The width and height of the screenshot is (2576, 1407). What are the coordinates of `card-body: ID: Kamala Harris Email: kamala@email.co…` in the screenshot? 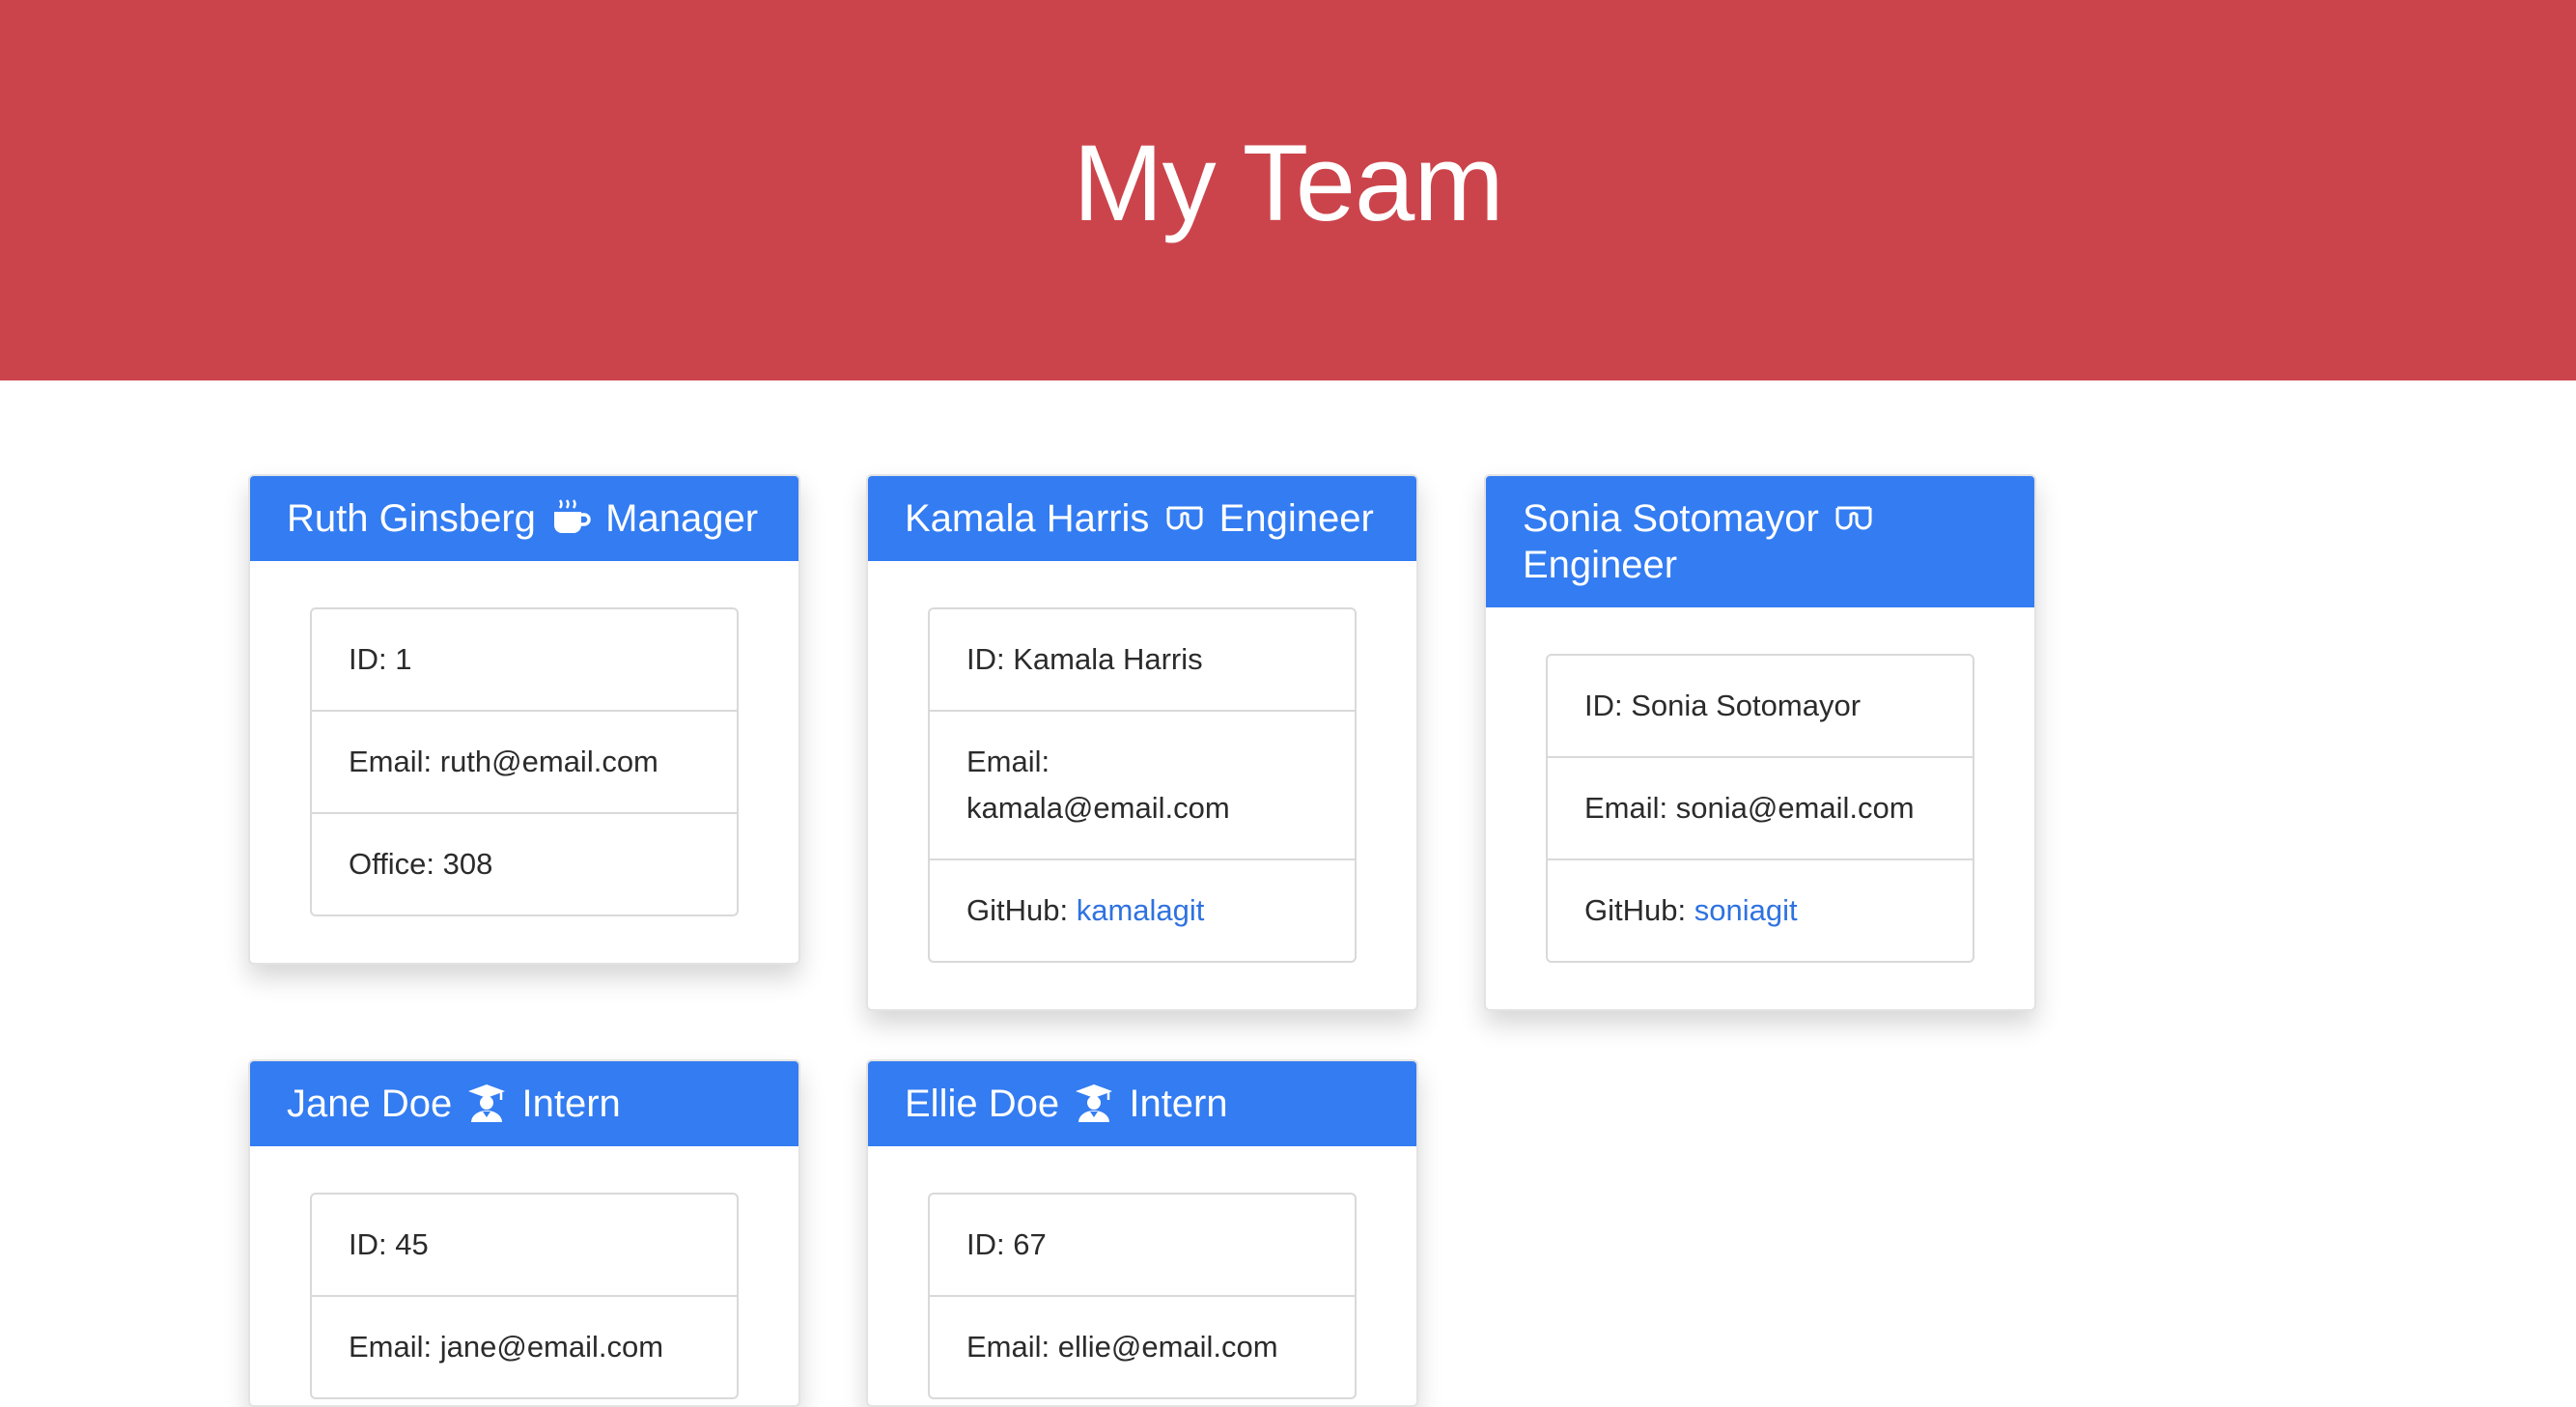 It's located at (1142, 785).